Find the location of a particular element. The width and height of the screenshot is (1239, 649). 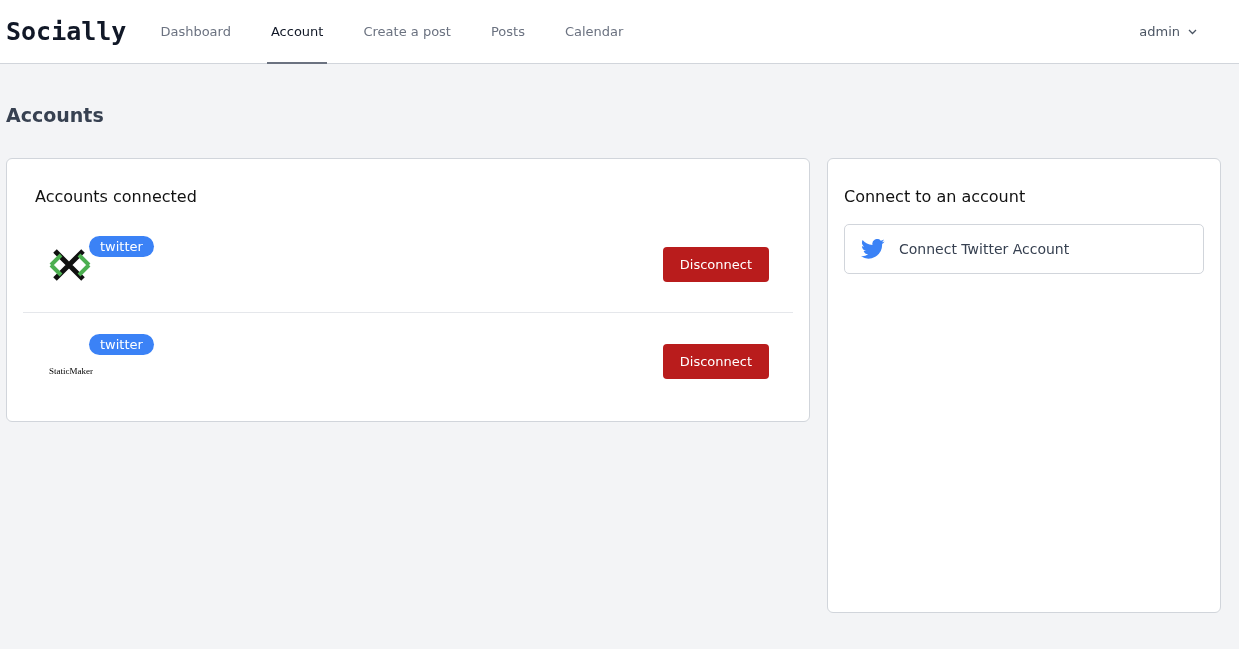

user-menu: admin is located at coordinates (1168, 31).